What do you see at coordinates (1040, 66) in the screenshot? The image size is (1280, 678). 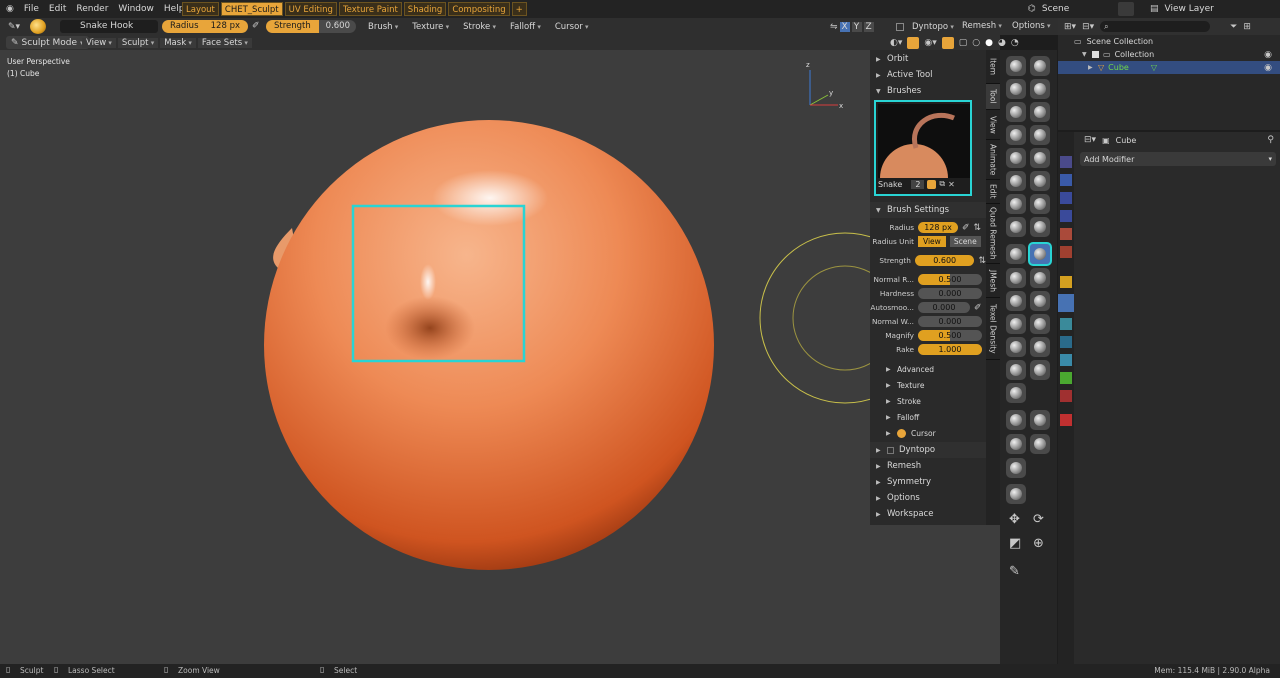 I see `draw-sharp-brush-icon` at bounding box center [1040, 66].